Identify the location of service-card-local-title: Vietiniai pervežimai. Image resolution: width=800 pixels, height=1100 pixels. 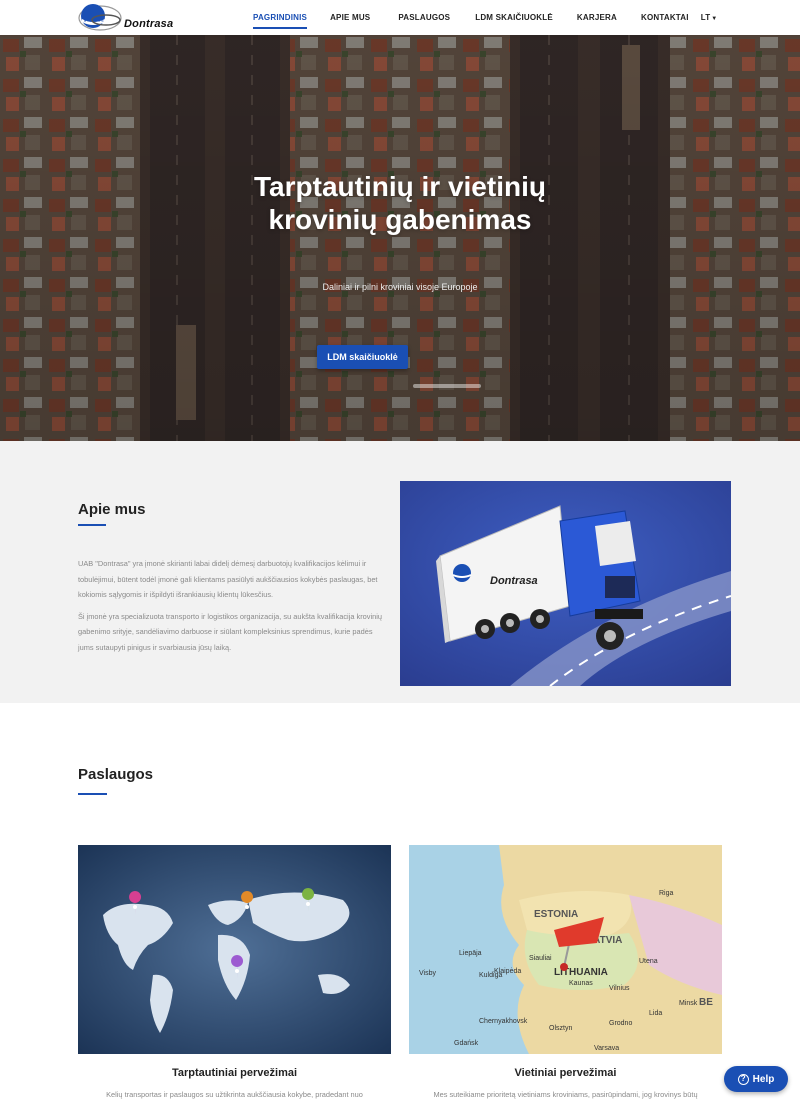
(565, 1073).